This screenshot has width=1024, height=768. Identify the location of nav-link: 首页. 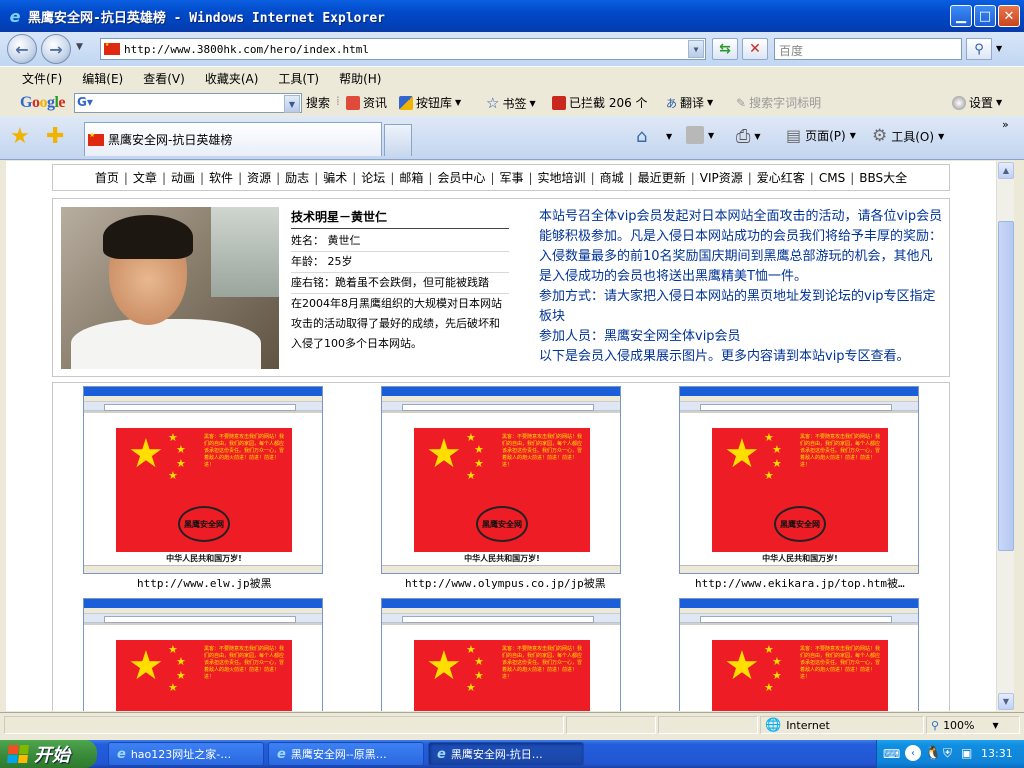
(107, 177).